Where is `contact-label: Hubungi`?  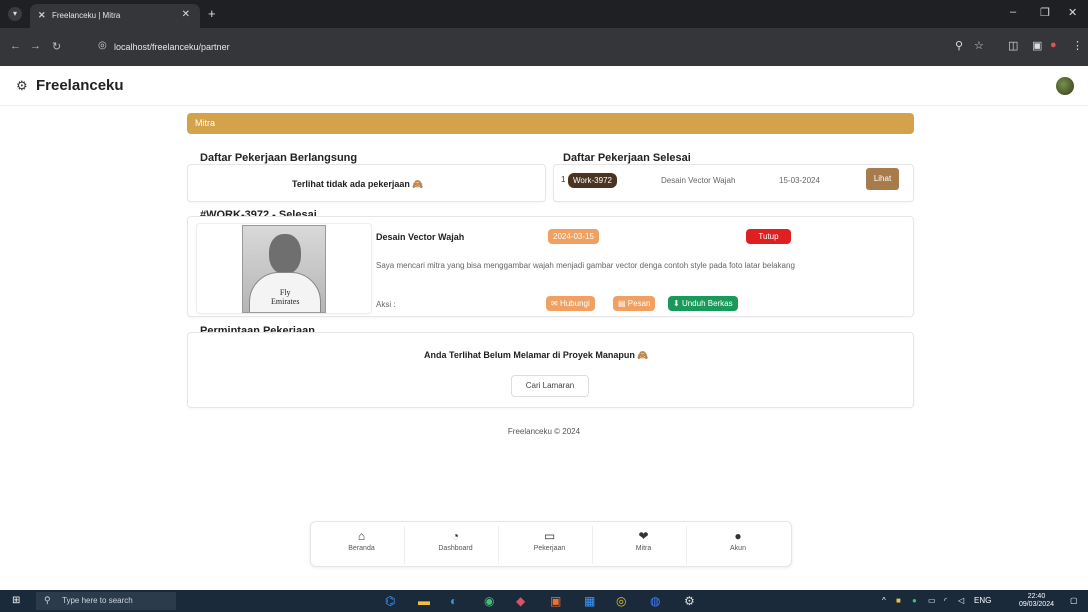 contact-label: Hubungi is located at coordinates (574, 303).